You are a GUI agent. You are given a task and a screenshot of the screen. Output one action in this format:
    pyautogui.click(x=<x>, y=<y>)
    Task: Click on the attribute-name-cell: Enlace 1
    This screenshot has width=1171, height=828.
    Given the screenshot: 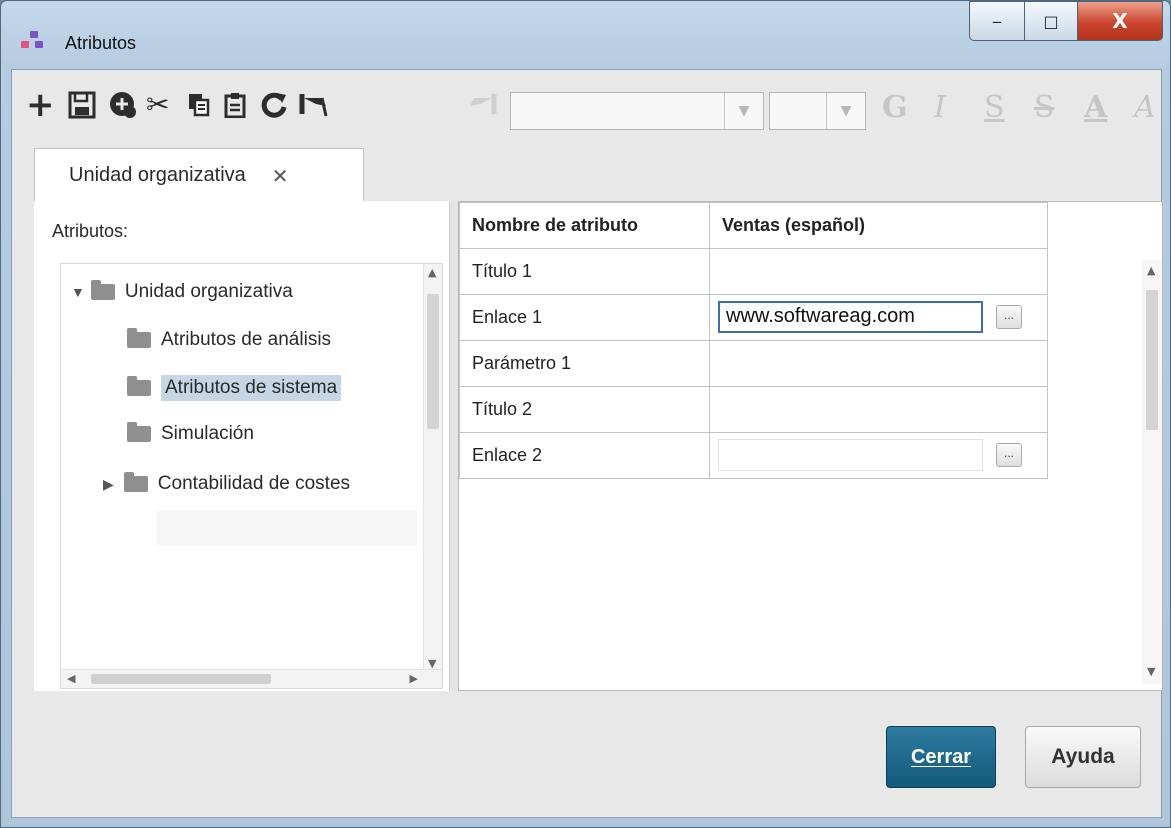 What is the action you would take?
    pyautogui.click(x=584, y=317)
    